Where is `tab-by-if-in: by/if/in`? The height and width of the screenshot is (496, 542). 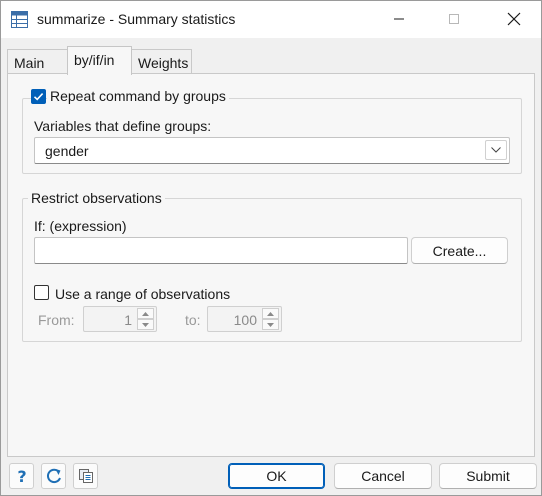 tab-by-if-in: by/if/in is located at coordinates (99, 60).